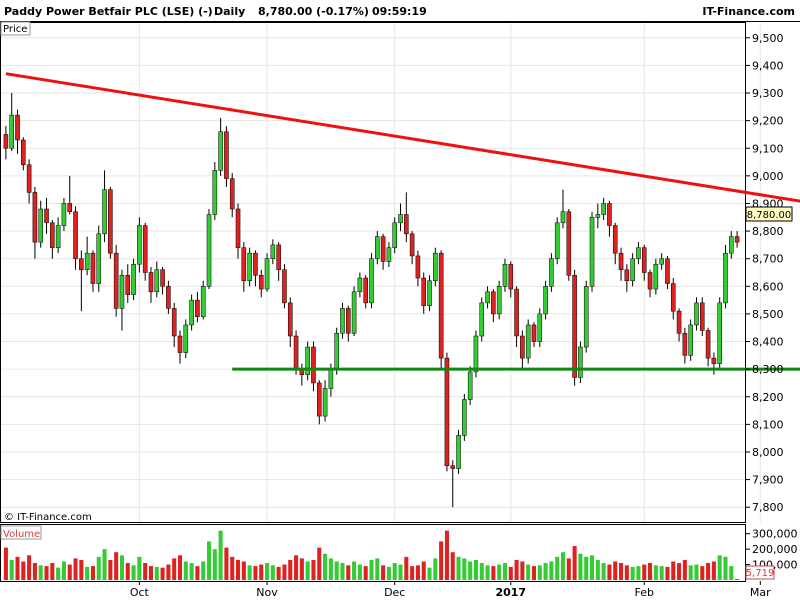 The width and height of the screenshot is (800, 600). I want to click on header-instrument: Paddy Power Betfair PLC (LSE) (-), so click(108, 11).